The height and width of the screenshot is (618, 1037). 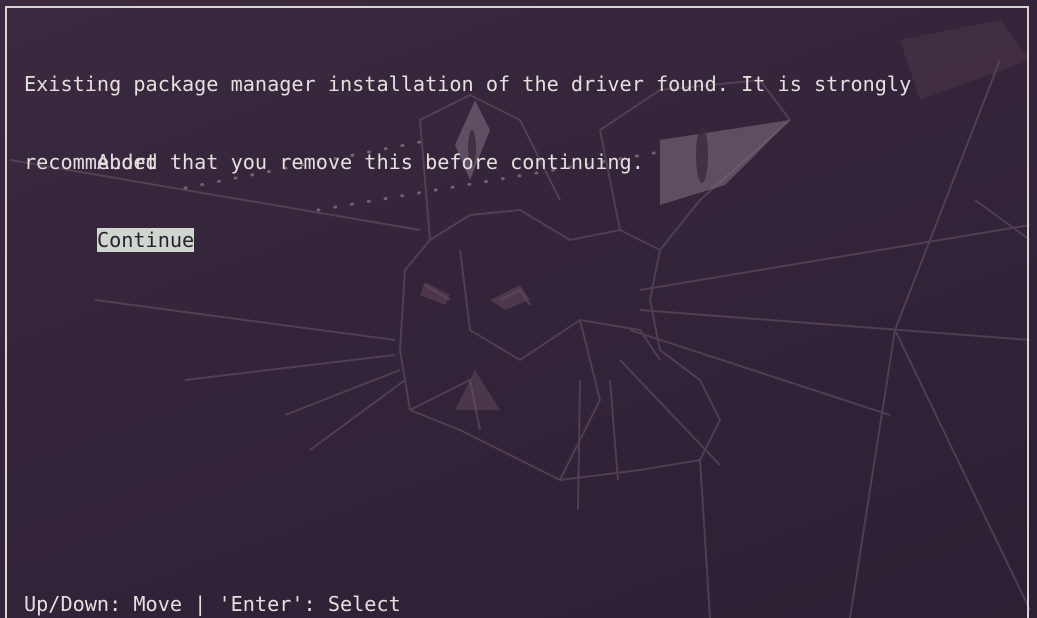 I want to click on options-menu: Abort Continue, so click(x=109, y=175).